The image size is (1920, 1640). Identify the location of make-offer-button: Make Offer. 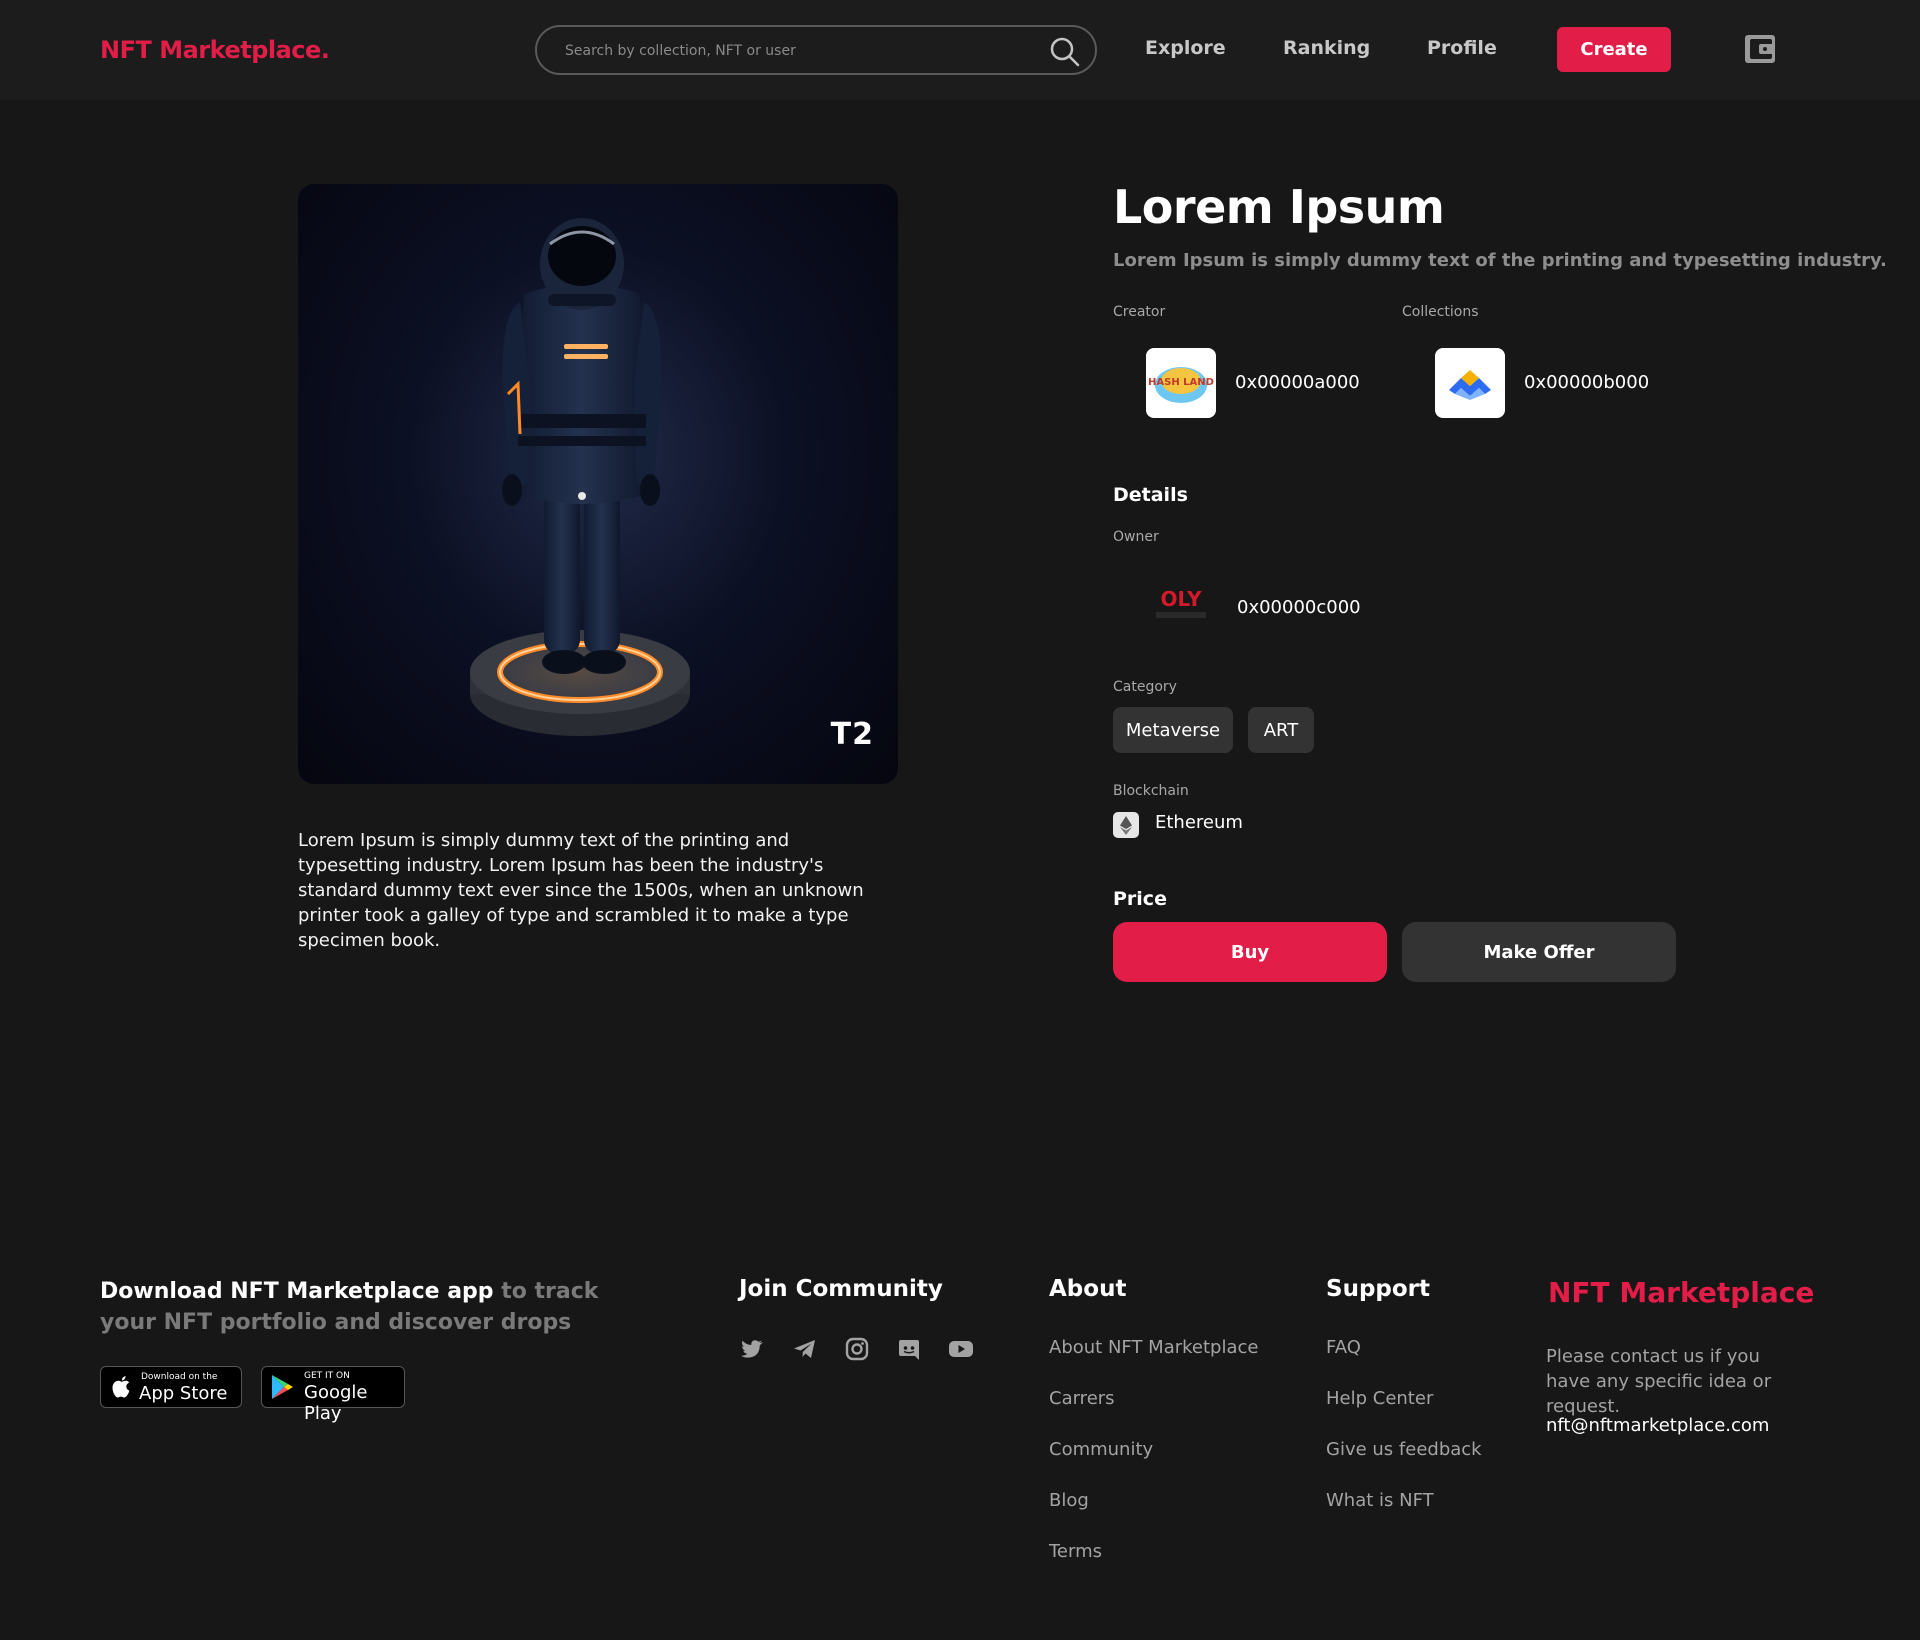
(1539, 952).